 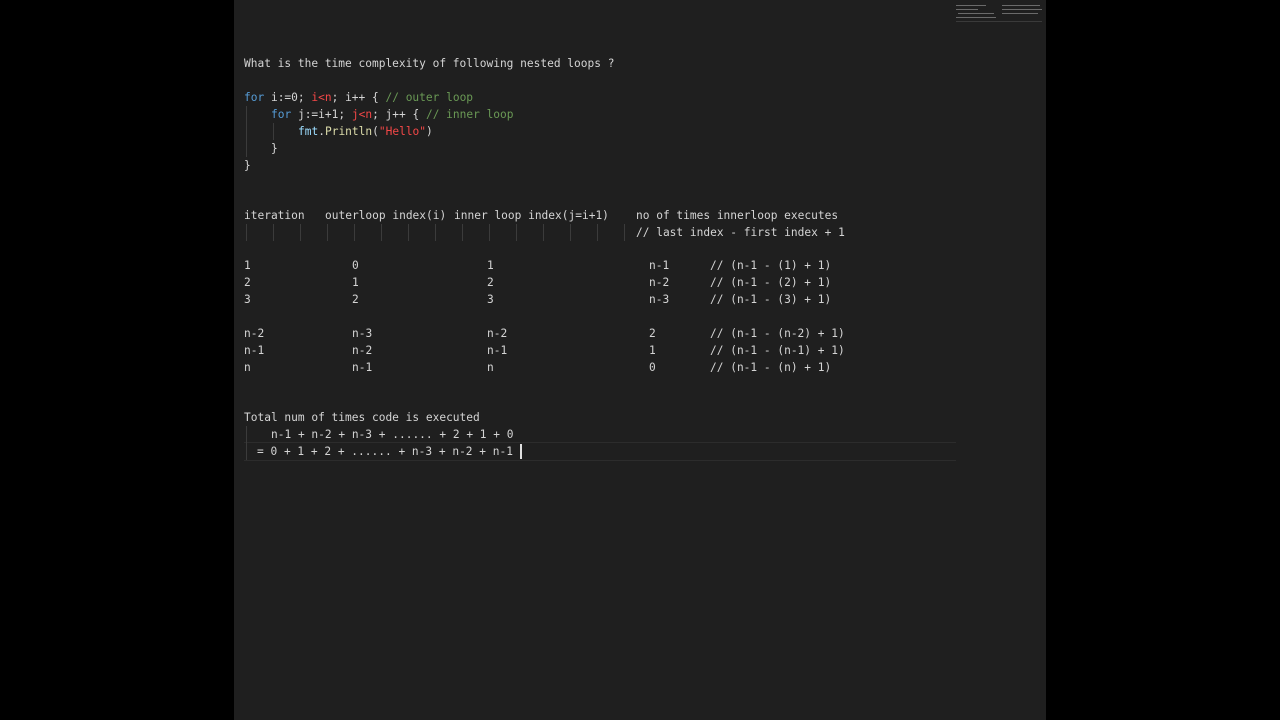 What do you see at coordinates (538, 299) in the screenshot?
I see `table-row: 3 2 3 n-3 // (n-1 - (3) + 1)` at bounding box center [538, 299].